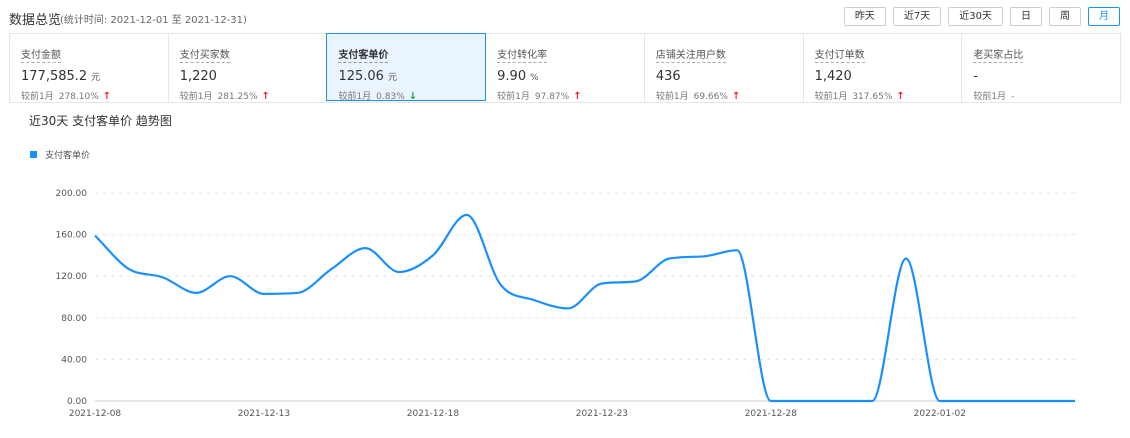  I want to click on y-tick-label: 200.00, so click(72, 194).